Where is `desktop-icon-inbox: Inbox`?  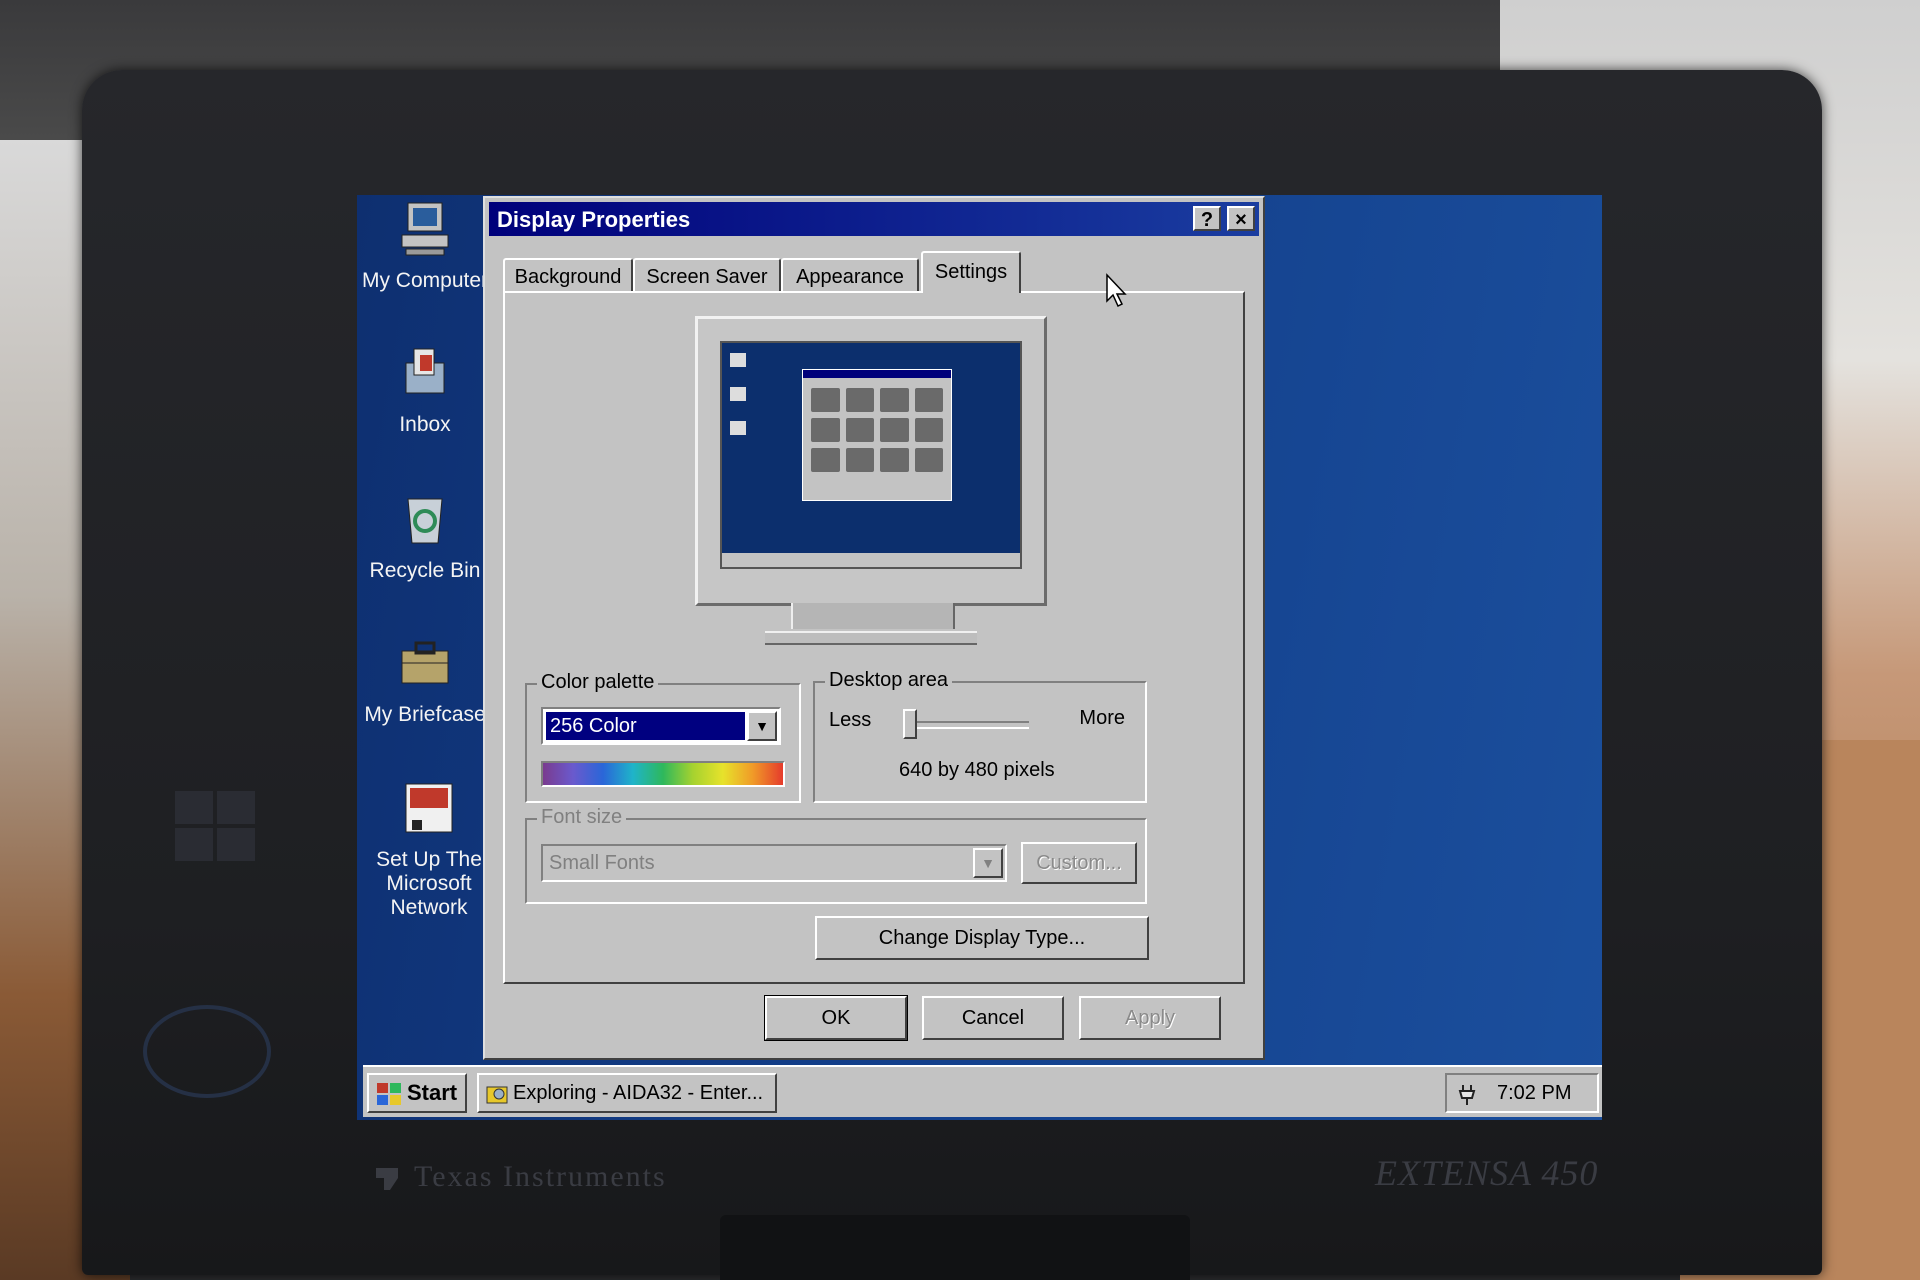
desktop-icon-inbox: Inbox is located at coordinates (426, 391).